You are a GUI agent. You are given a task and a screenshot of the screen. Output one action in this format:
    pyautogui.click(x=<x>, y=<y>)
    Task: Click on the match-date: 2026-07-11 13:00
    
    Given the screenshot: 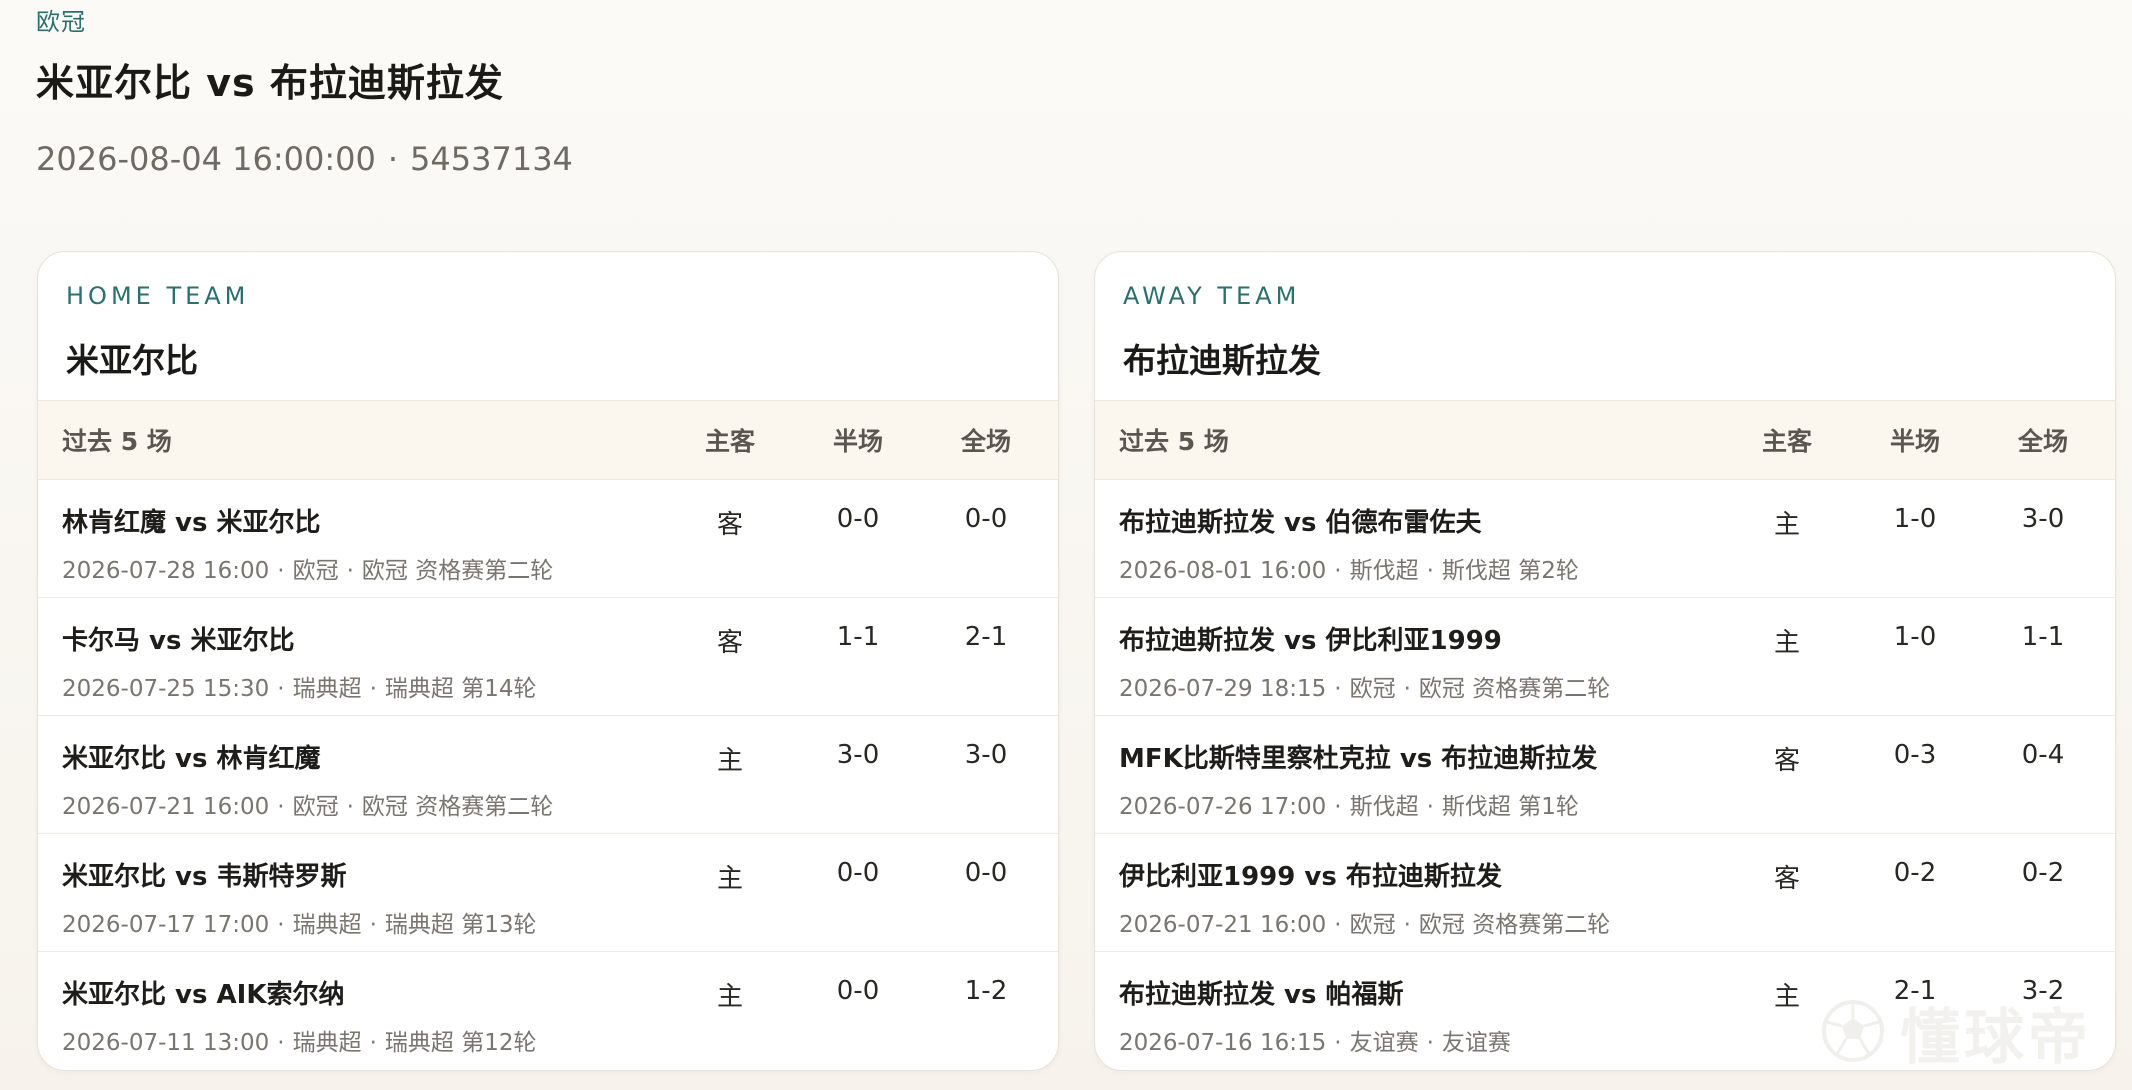 What is the action you would take?
    pyautogui.click(x=166, y=1043)
    